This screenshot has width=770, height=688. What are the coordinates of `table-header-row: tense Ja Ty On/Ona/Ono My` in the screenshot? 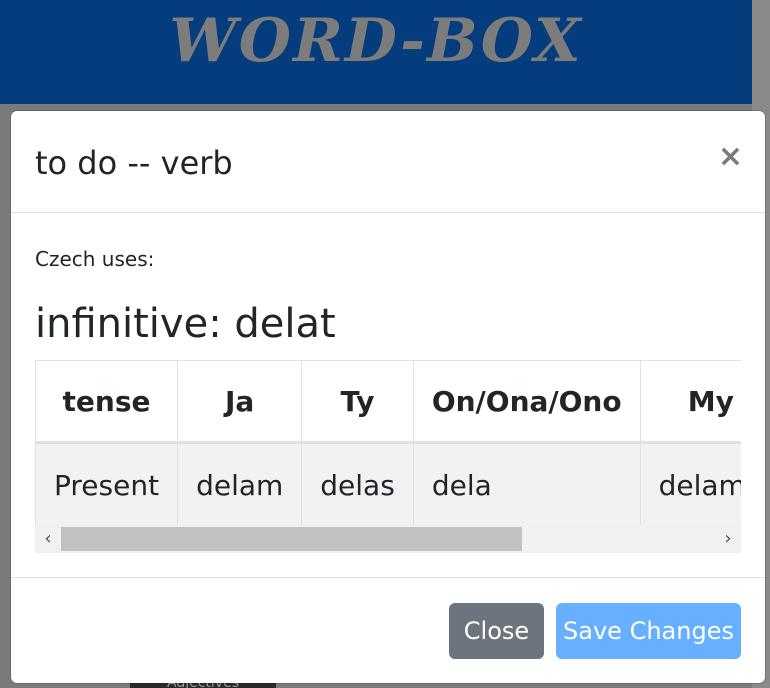 It's located at (388, 402).